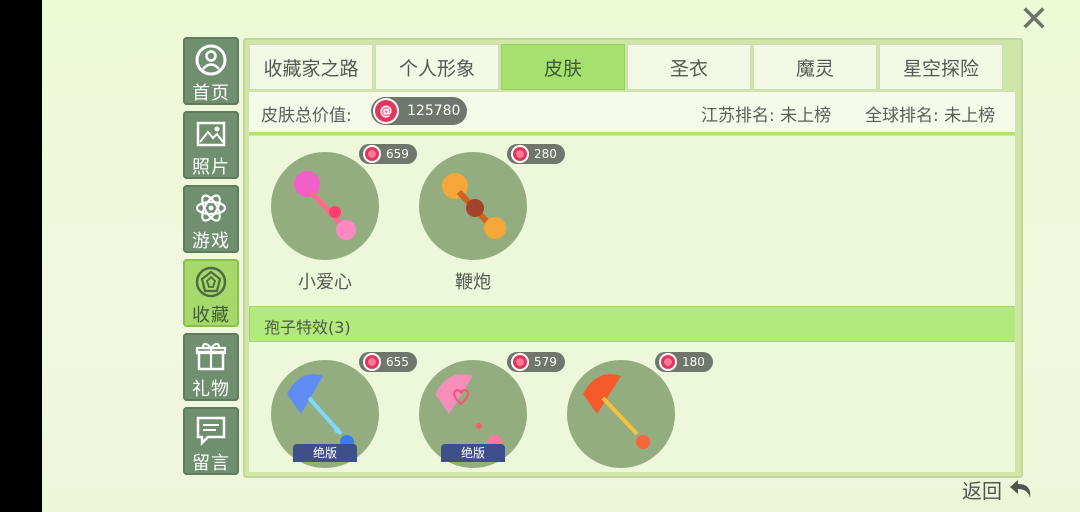  I want to click on back-label: 返回, so click(982, 490).